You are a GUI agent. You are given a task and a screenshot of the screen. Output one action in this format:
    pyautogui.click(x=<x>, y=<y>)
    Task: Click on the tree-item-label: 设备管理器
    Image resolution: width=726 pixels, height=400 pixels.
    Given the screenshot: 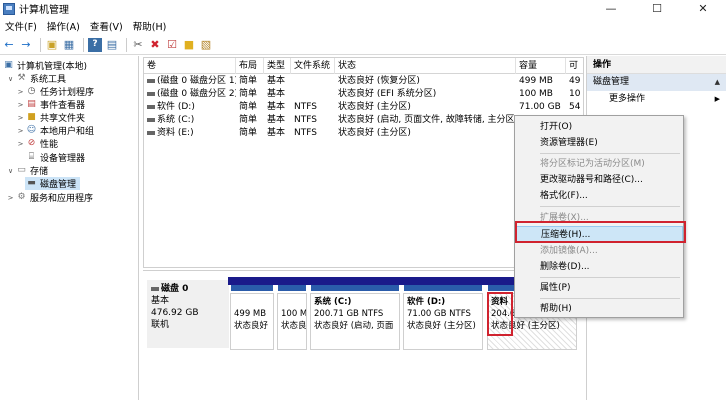 What is the action you would take?
    pyautogui.click(x=63, y=159)
    